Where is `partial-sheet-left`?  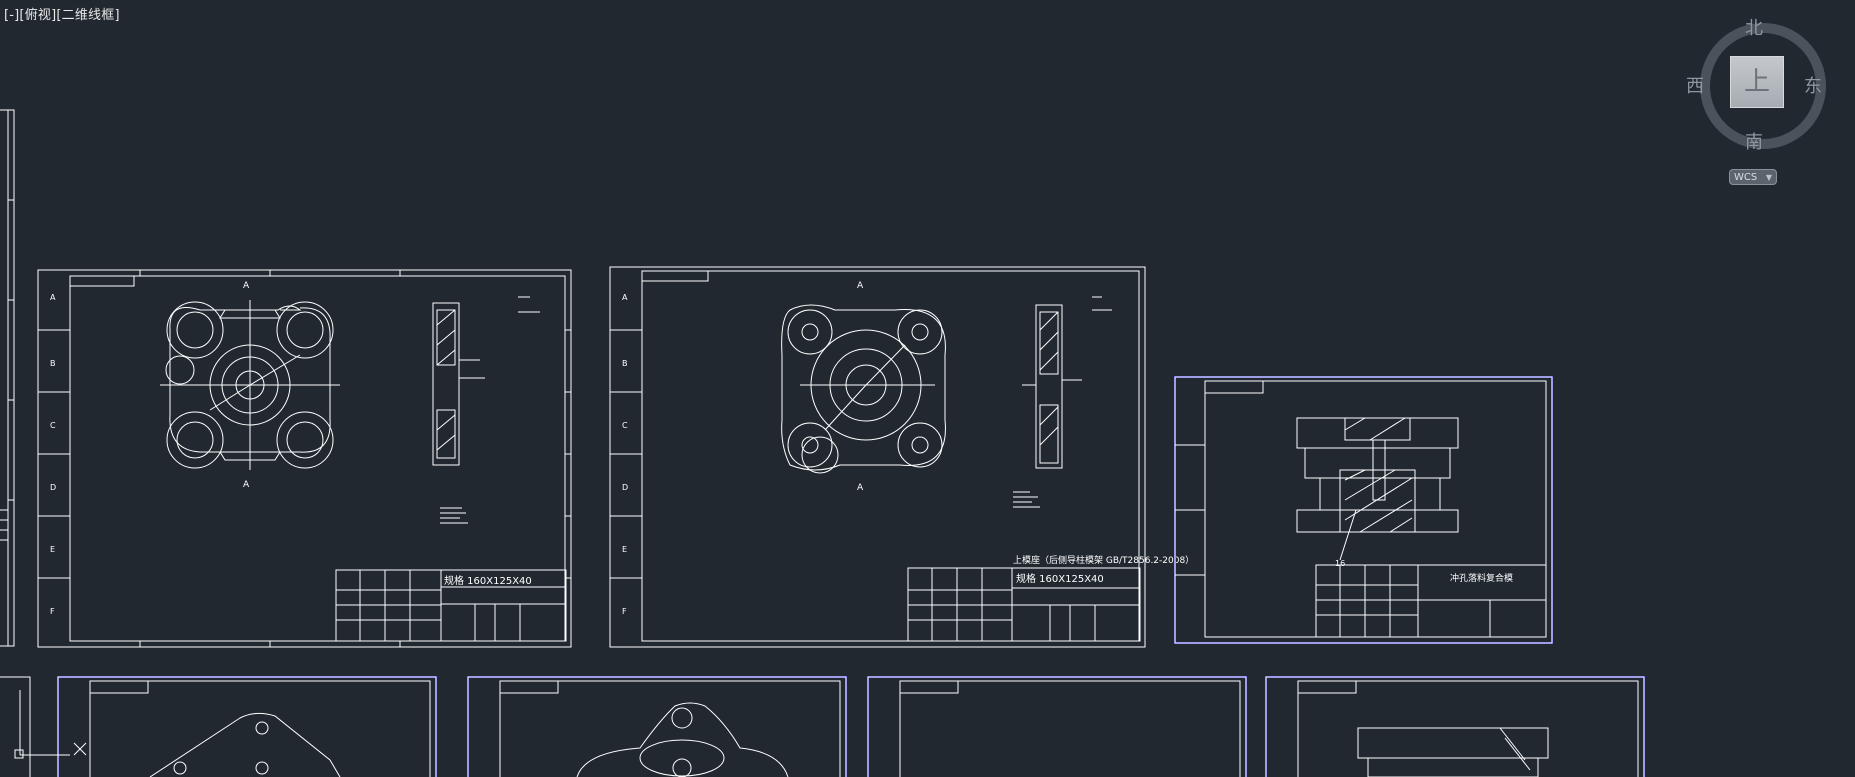 partial-sheet-left is located at coordinates (7, 378).